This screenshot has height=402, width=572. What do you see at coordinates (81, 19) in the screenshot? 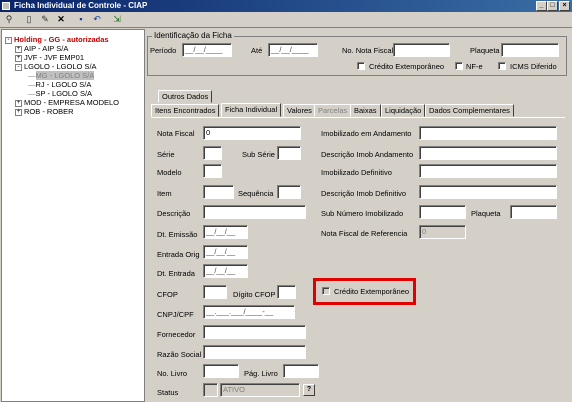
I see `save-icon: ▪` at bounding box center [81, 19].